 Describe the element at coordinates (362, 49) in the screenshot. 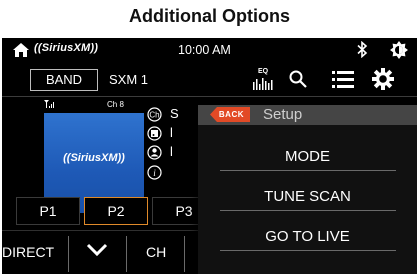

I see `bluetooth-icon` at that location.